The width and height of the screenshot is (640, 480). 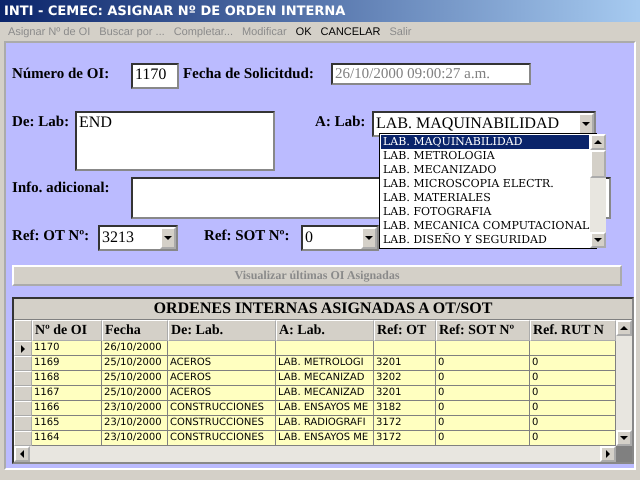 I want to click on column-header: A: Lab., so click(x=325, y=330).